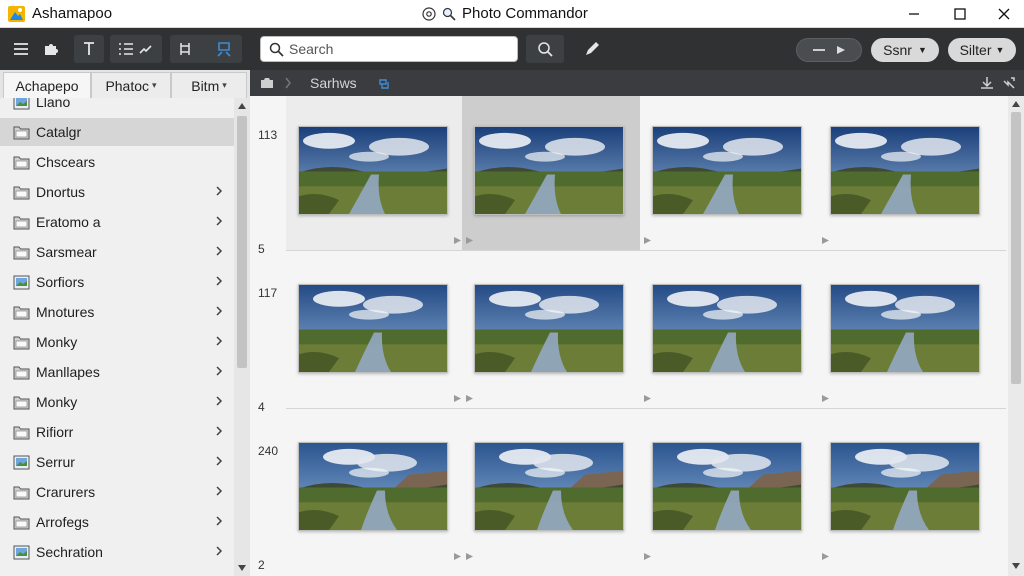  I want to click on sort-dropdown: Ssnr ▼, so click(905, 50).